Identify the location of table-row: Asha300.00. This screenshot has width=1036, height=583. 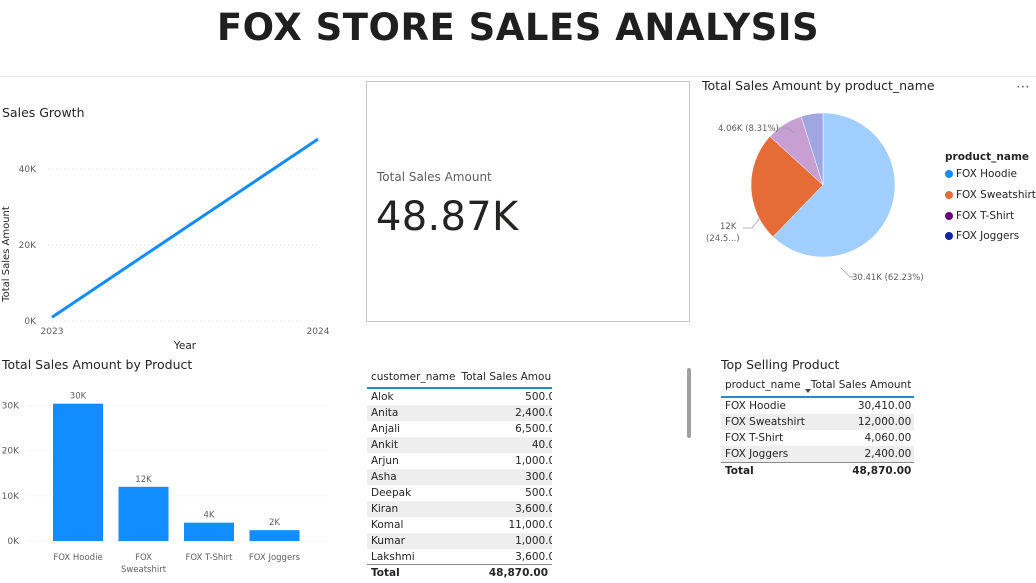
(459, 477).